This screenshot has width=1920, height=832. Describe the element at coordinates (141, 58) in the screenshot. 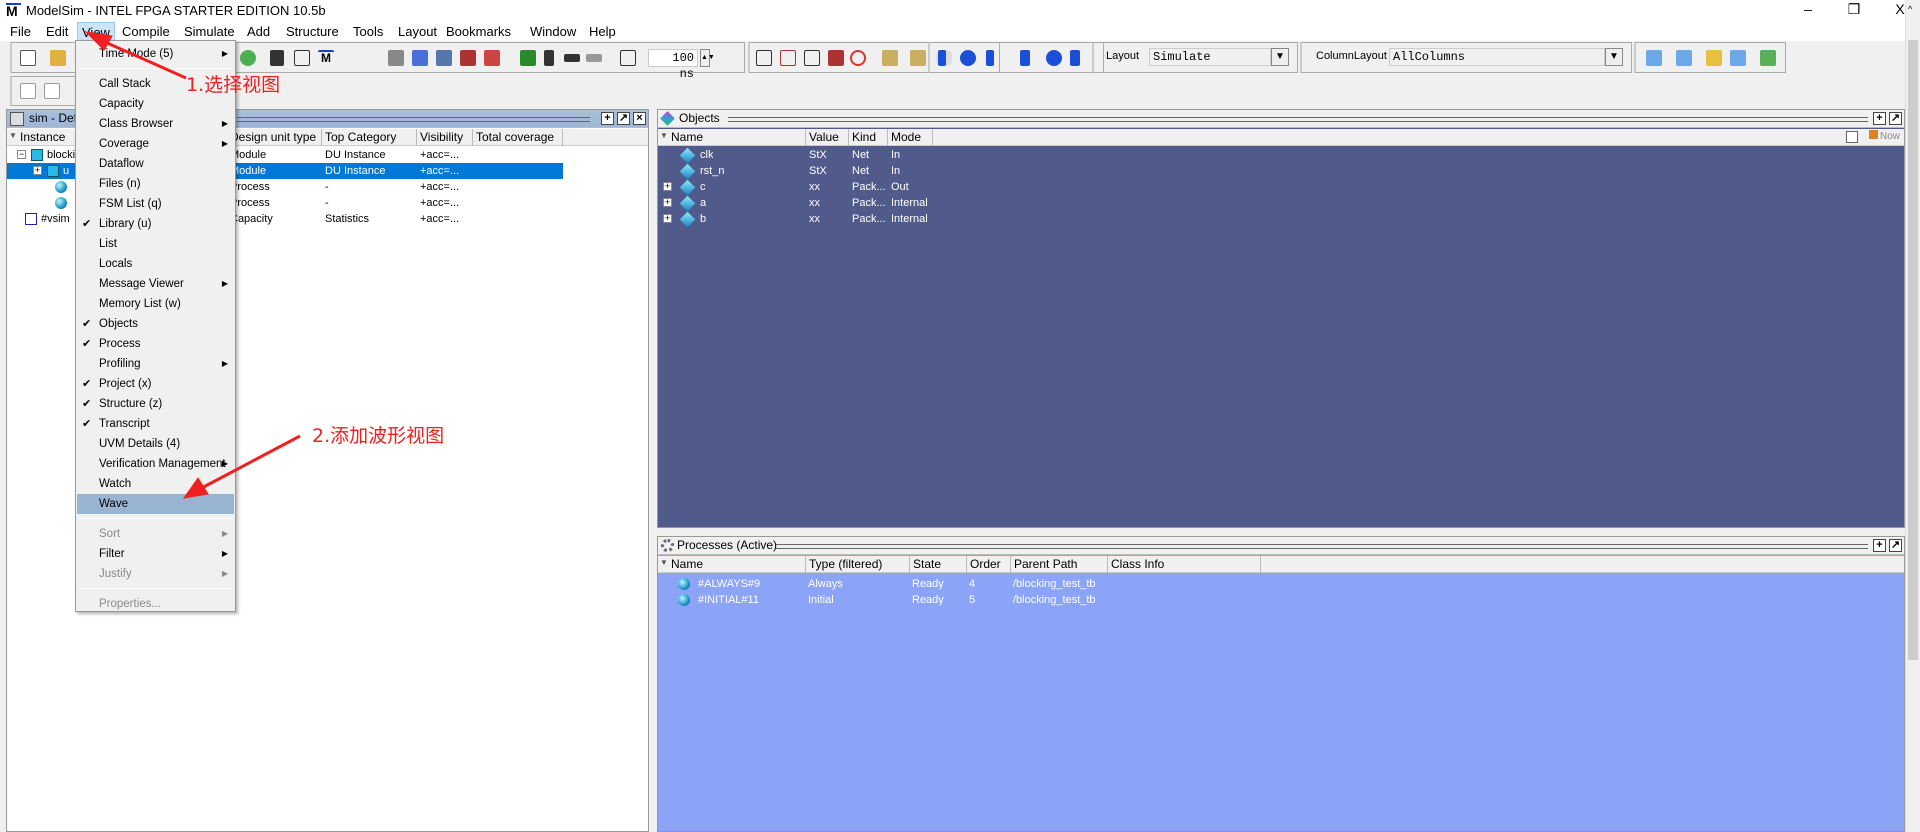

I see `arrow-1-line` at that location.